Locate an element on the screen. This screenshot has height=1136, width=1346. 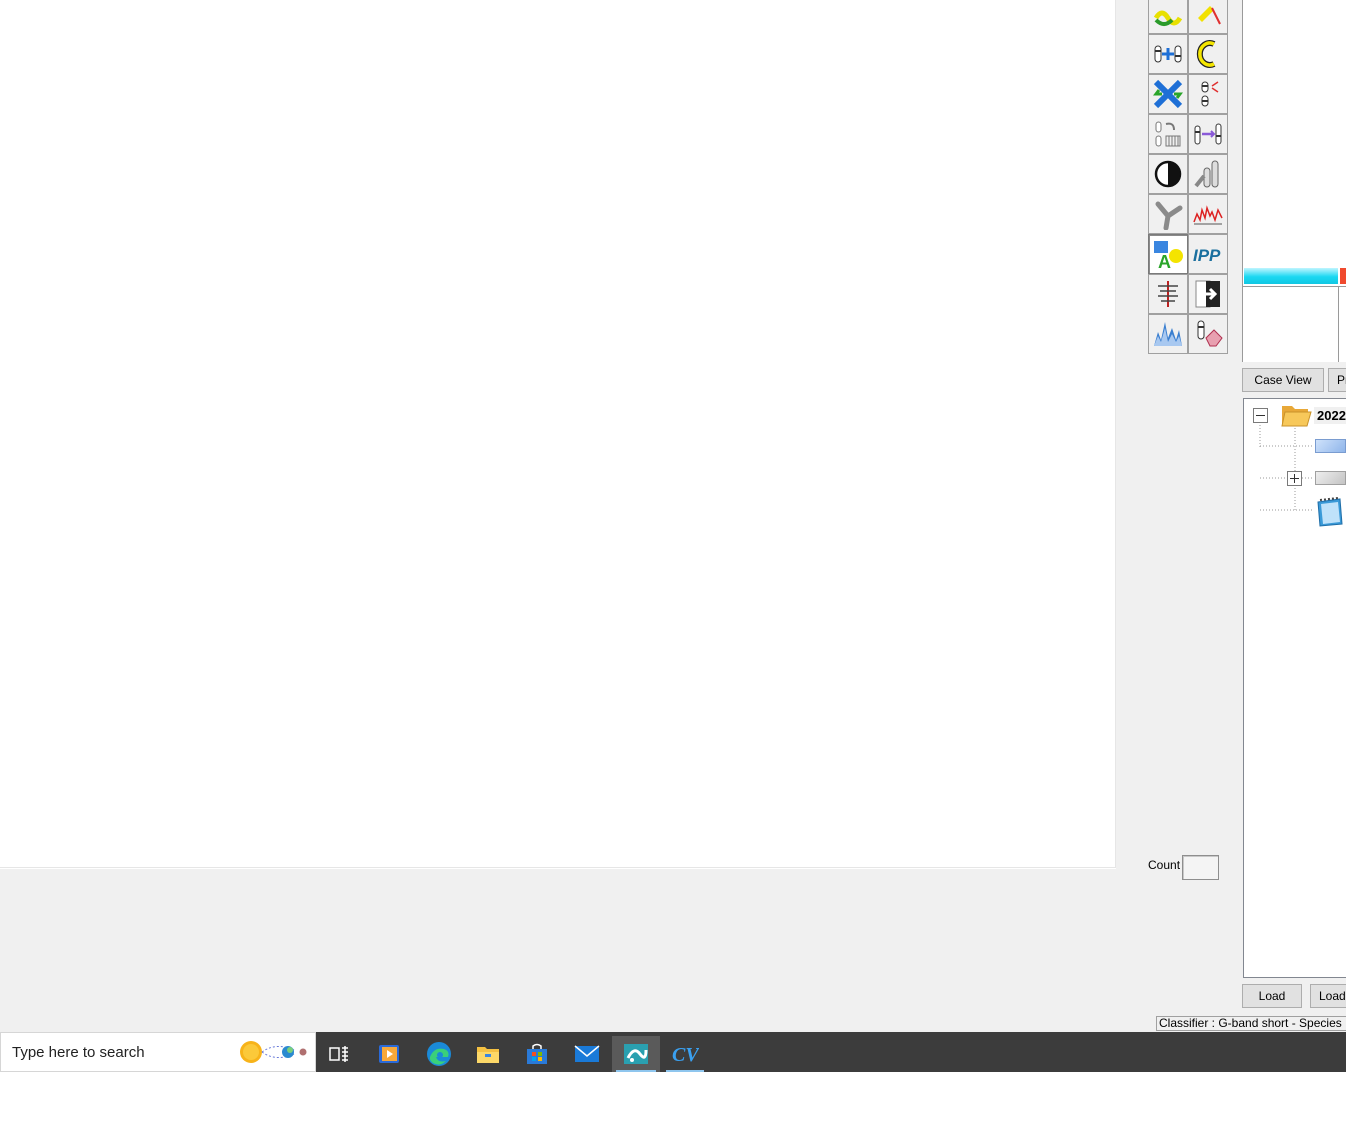
chromosome-pair-tool-button is located at coordinates (1208, 174).